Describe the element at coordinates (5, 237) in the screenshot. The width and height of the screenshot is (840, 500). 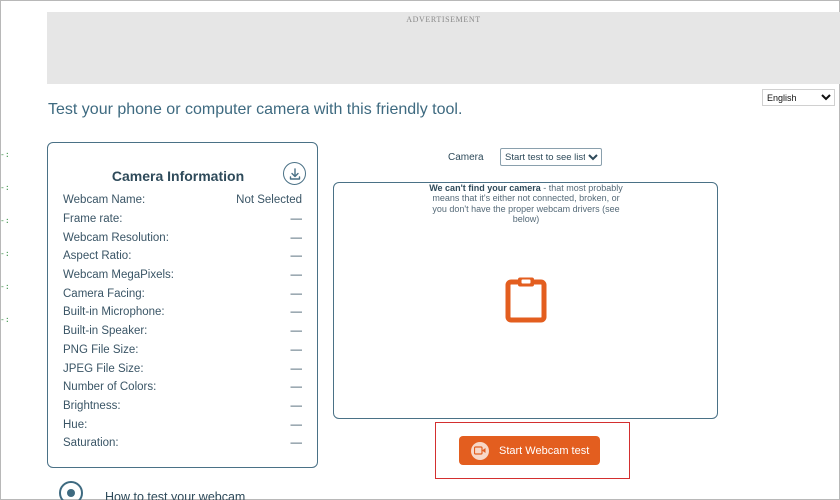
I see `edge-marks: -: -: -: -: -: -:` at that location.